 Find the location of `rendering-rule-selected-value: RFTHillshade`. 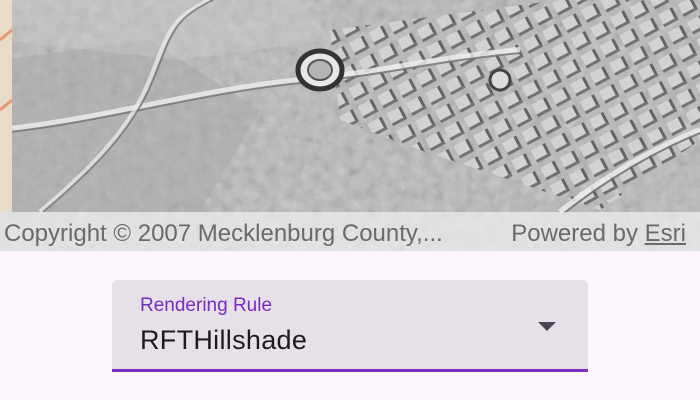

rendering-rule-selected-value: RFTHillshade is located at coordinates (224, 340).